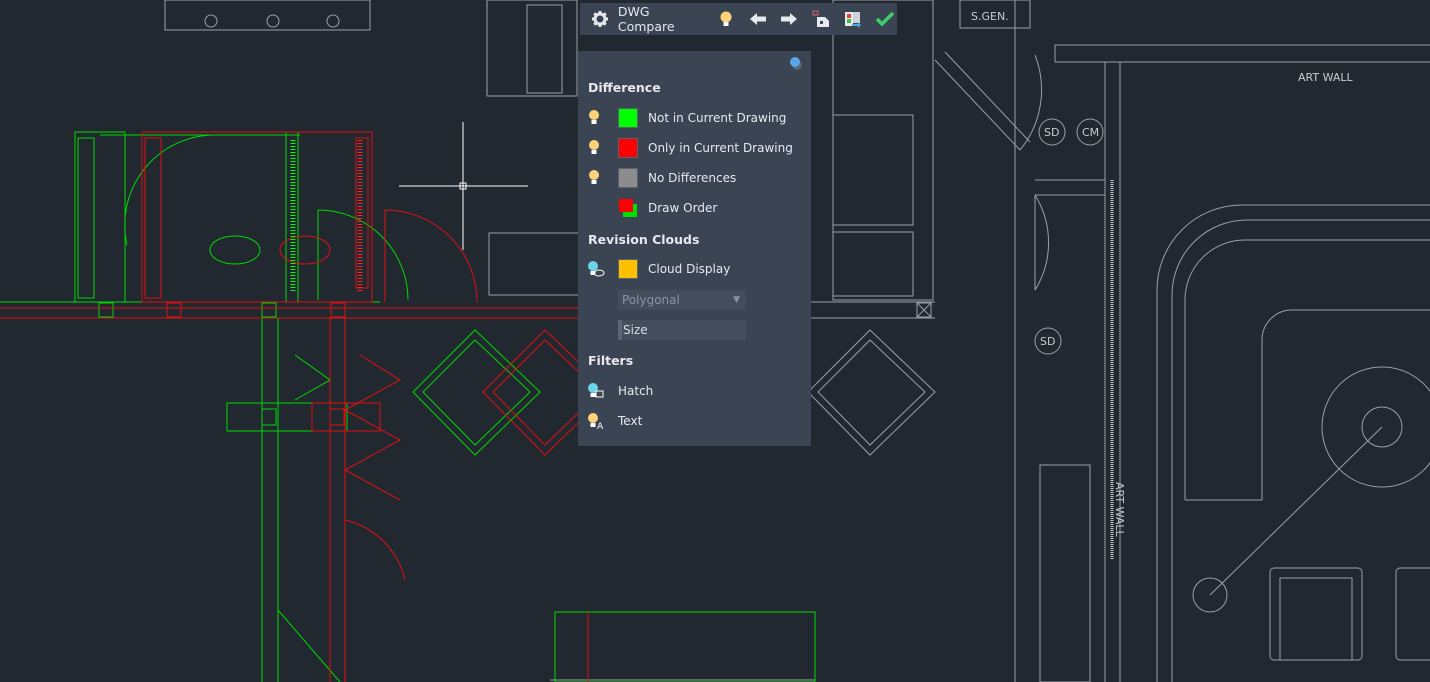  What do you see at coordinates (628, 178) in the screenshot?
I see `color-swatch-gray` at bounding box center [628, 178].